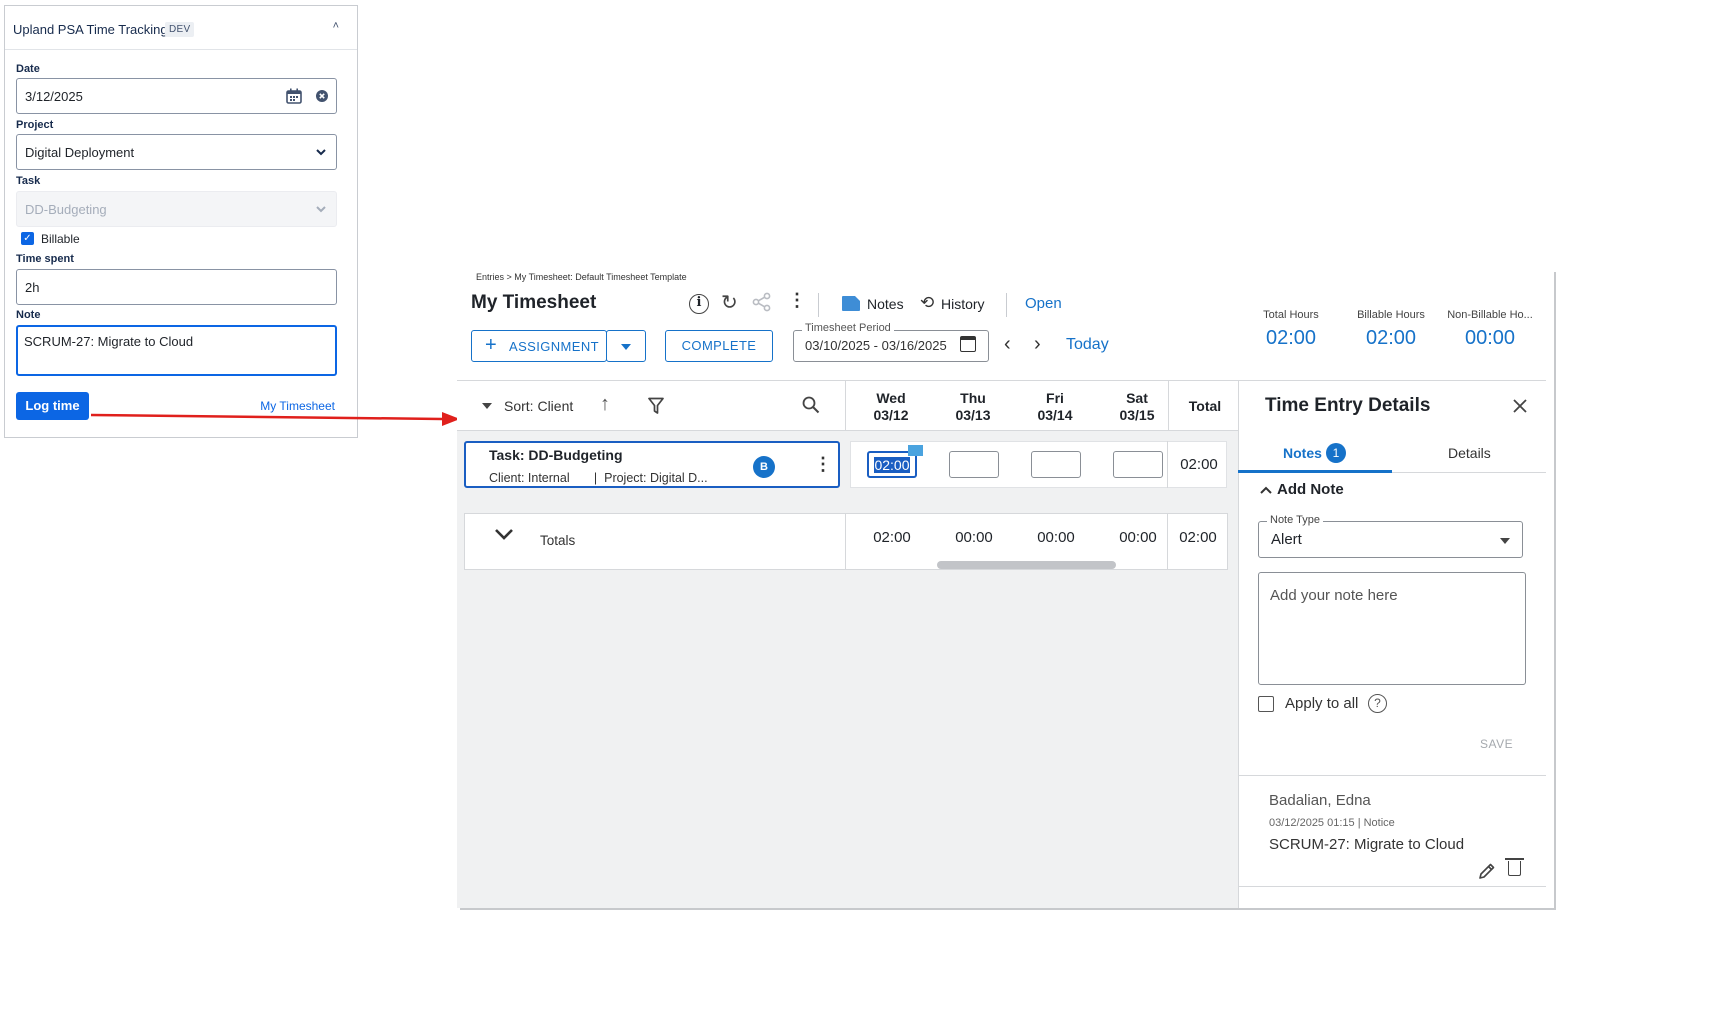  What do you see at coordinates (762, 302) in the screenshot?
I see `share-icon` at bounding box center [762, 302].